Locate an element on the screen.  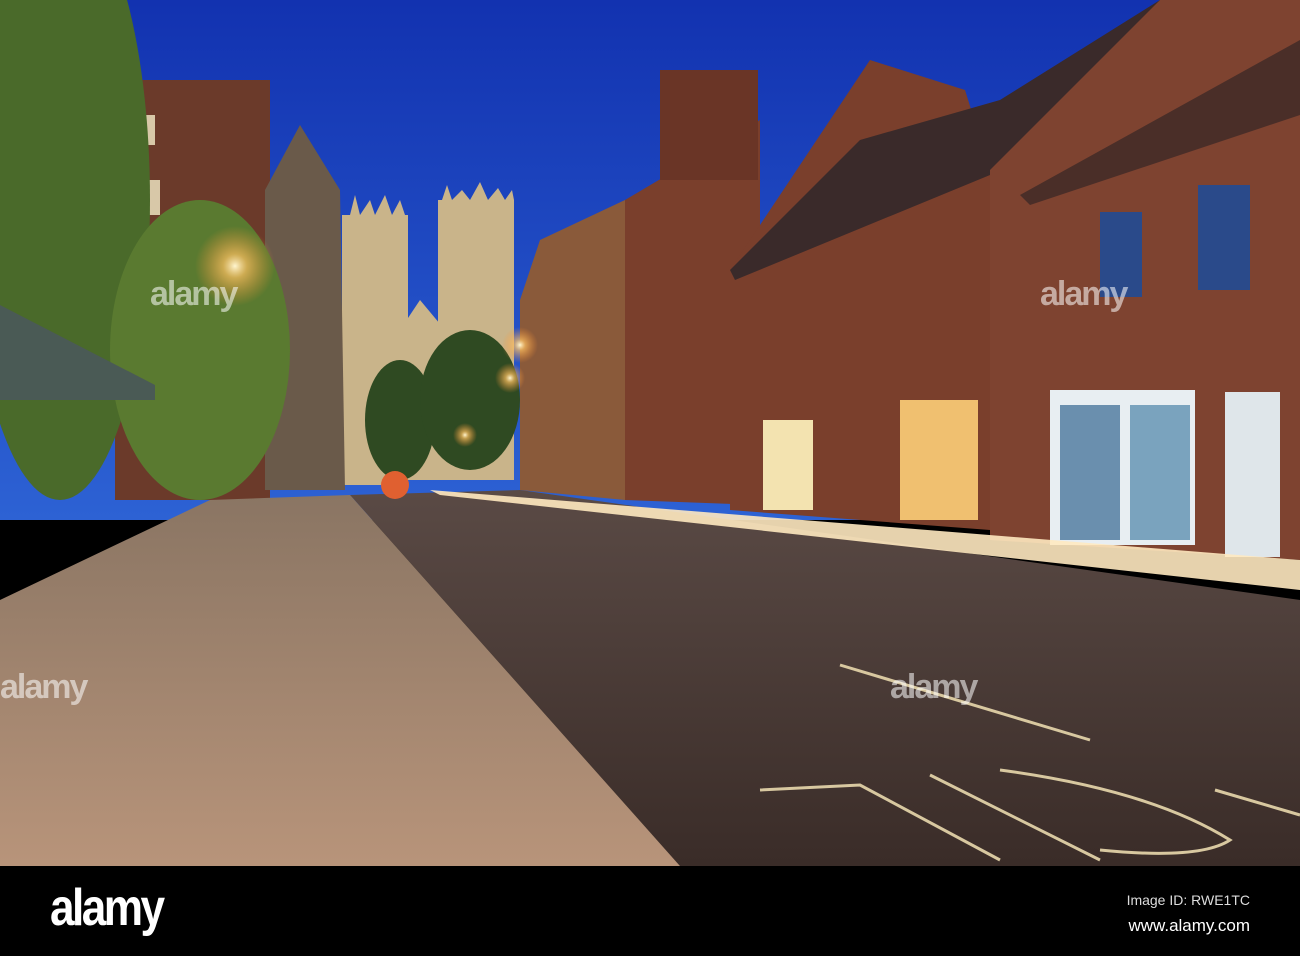
site-url: www.alamy.com is located at coordinates (1189, 925).